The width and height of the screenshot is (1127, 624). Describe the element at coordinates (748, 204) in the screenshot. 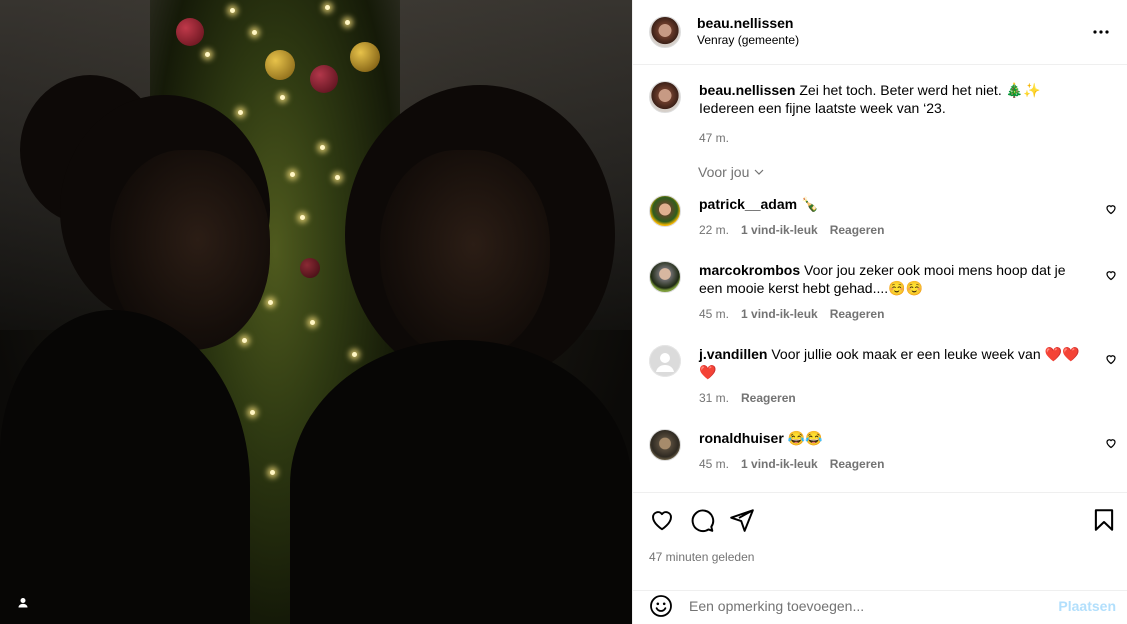

I see `comment-author: patrick__adam` at that location.